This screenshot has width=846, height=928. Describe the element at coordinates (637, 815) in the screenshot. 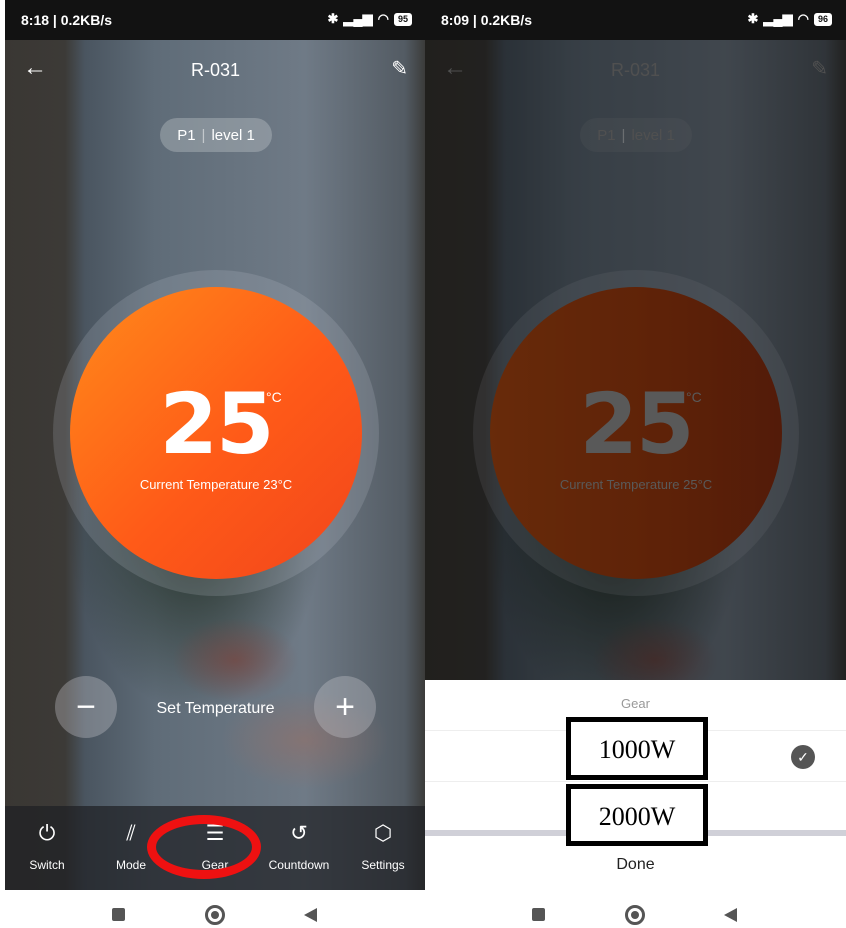

I see `annotation-2000w: 2000W` at that location.